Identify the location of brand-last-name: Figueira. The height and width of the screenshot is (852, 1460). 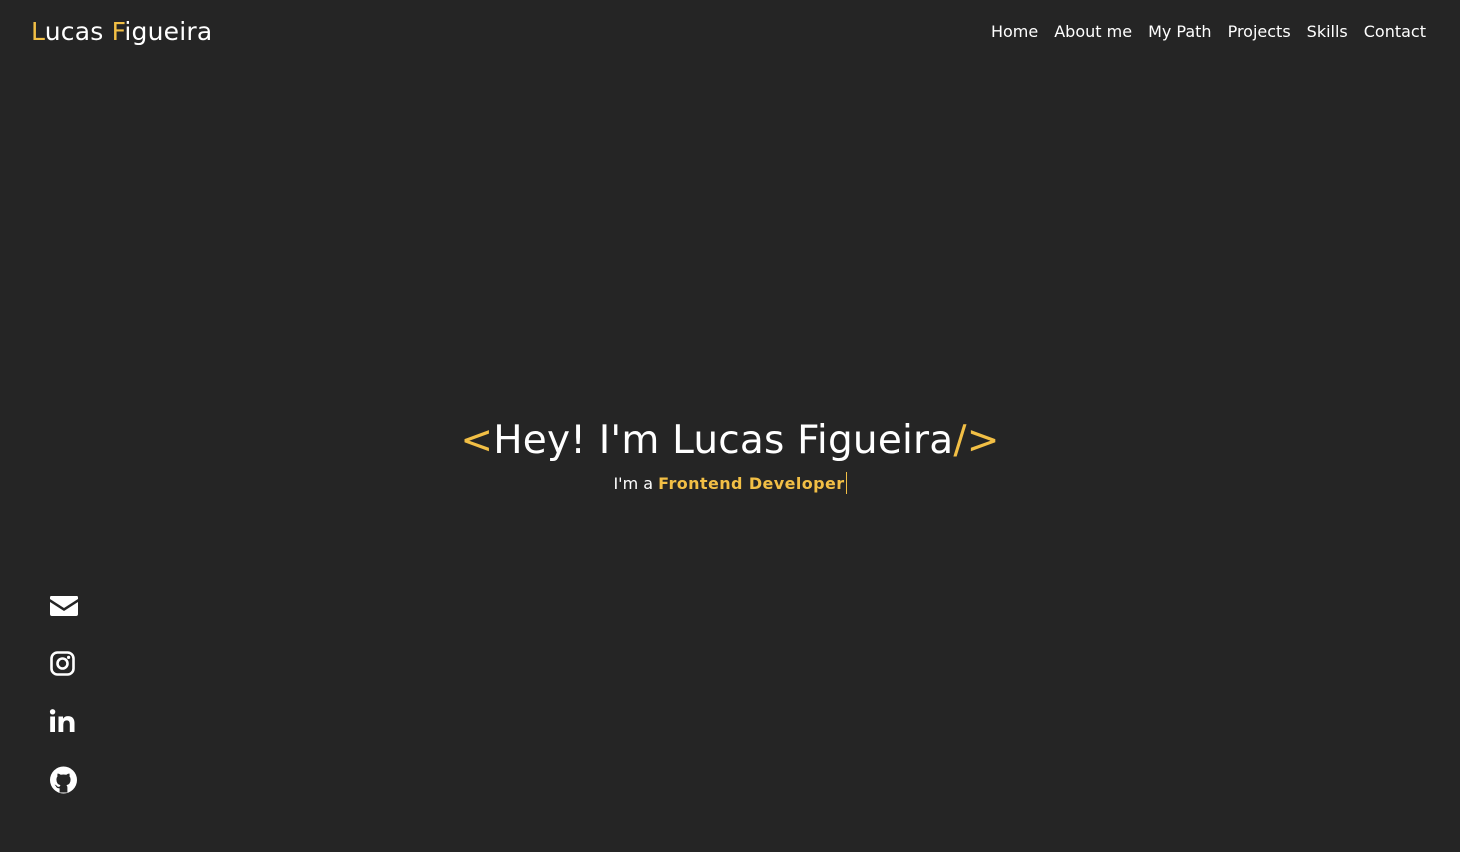
(162, 31).